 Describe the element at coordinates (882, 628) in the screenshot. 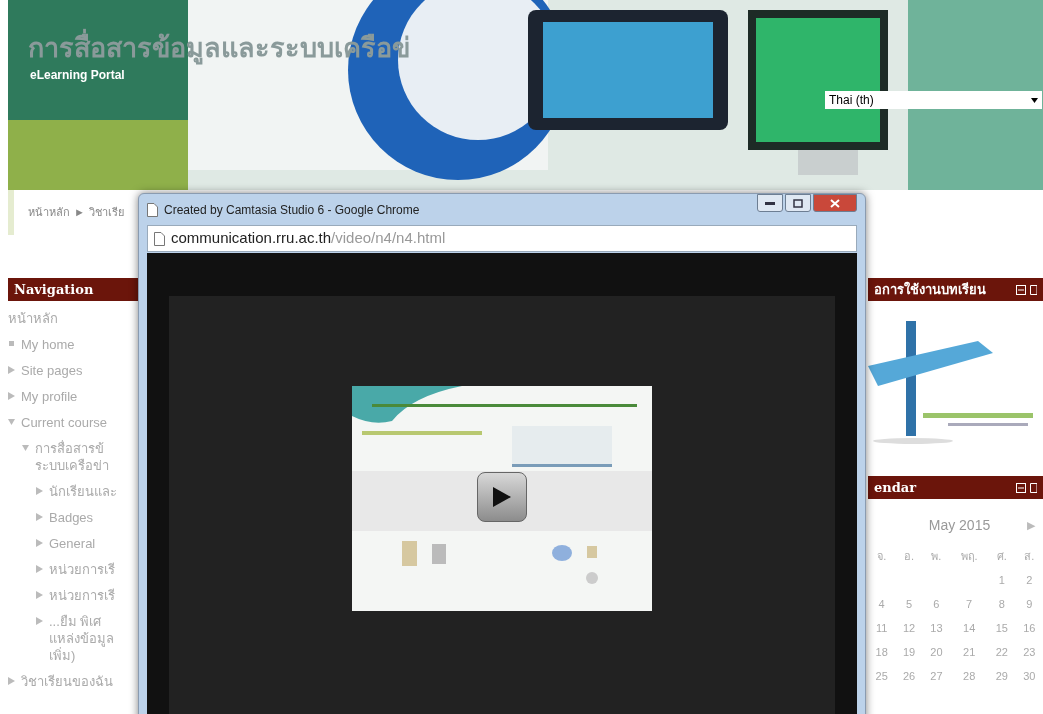

I see `calendar-day: 11` at that location.